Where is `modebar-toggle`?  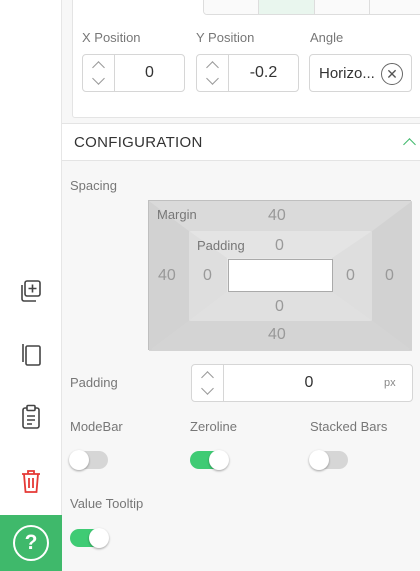
modebar-toggle is located at coordinates (88, 460).